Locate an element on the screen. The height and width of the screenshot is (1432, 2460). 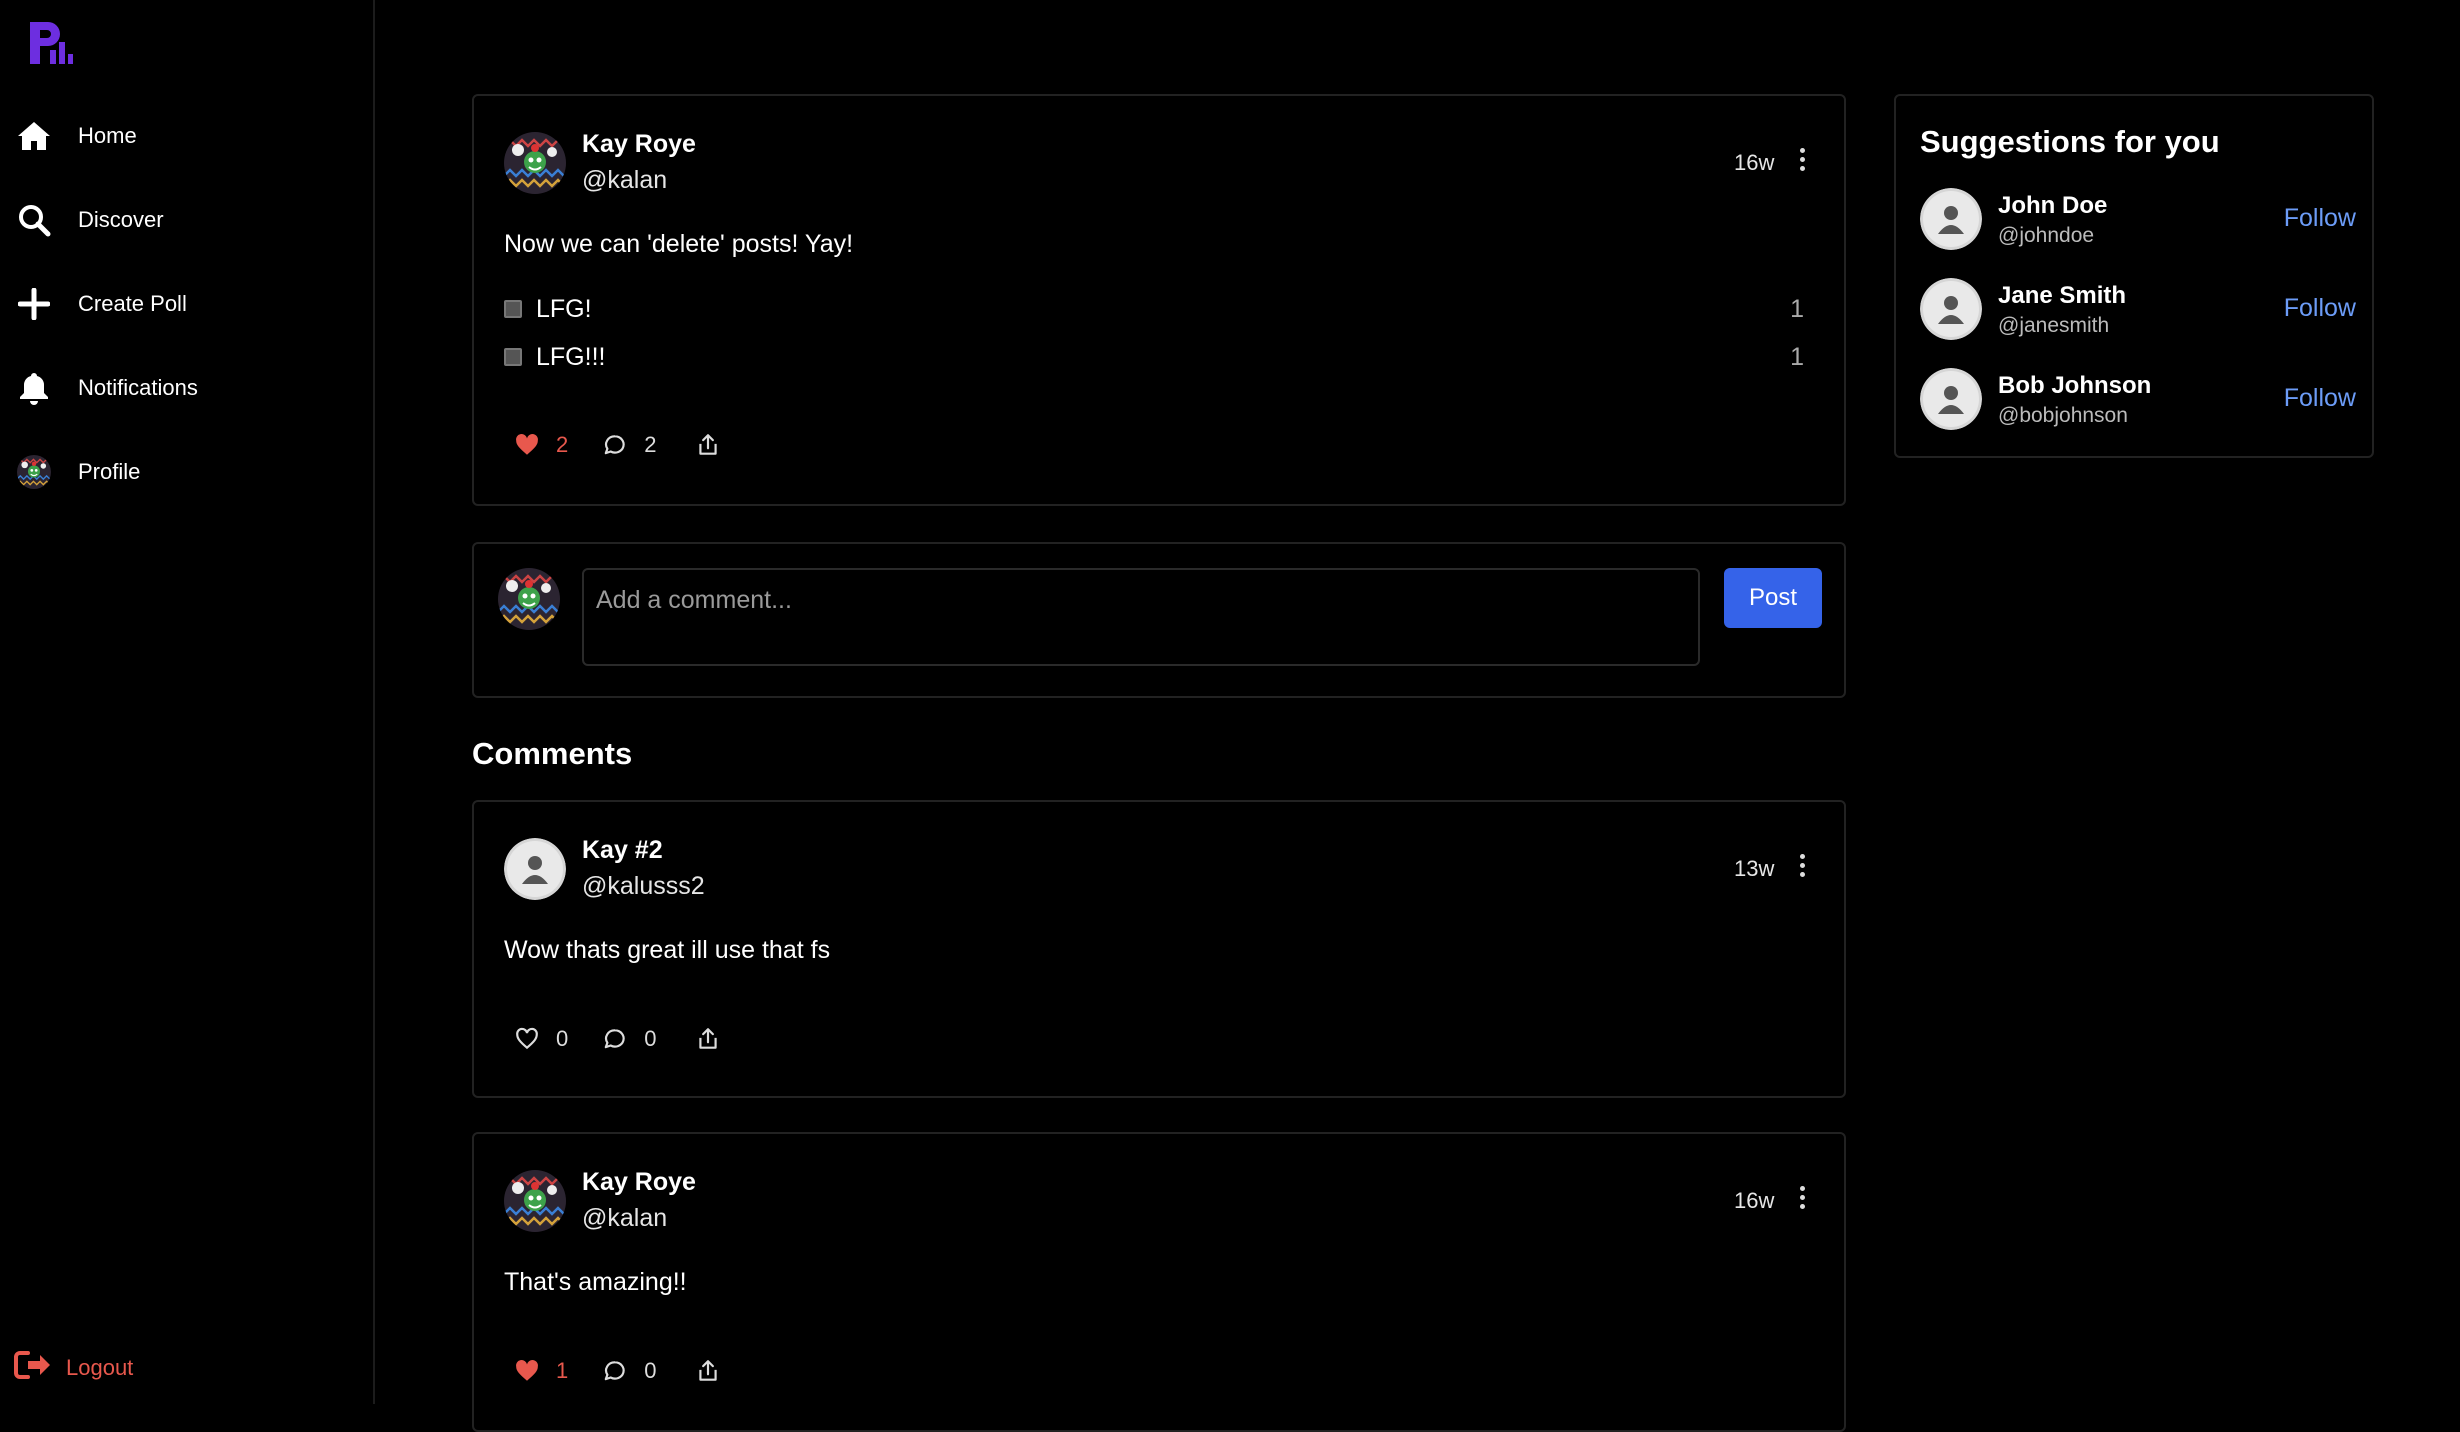
nav-create-poll-label: Create Poll is located at coordinates (132, 303).